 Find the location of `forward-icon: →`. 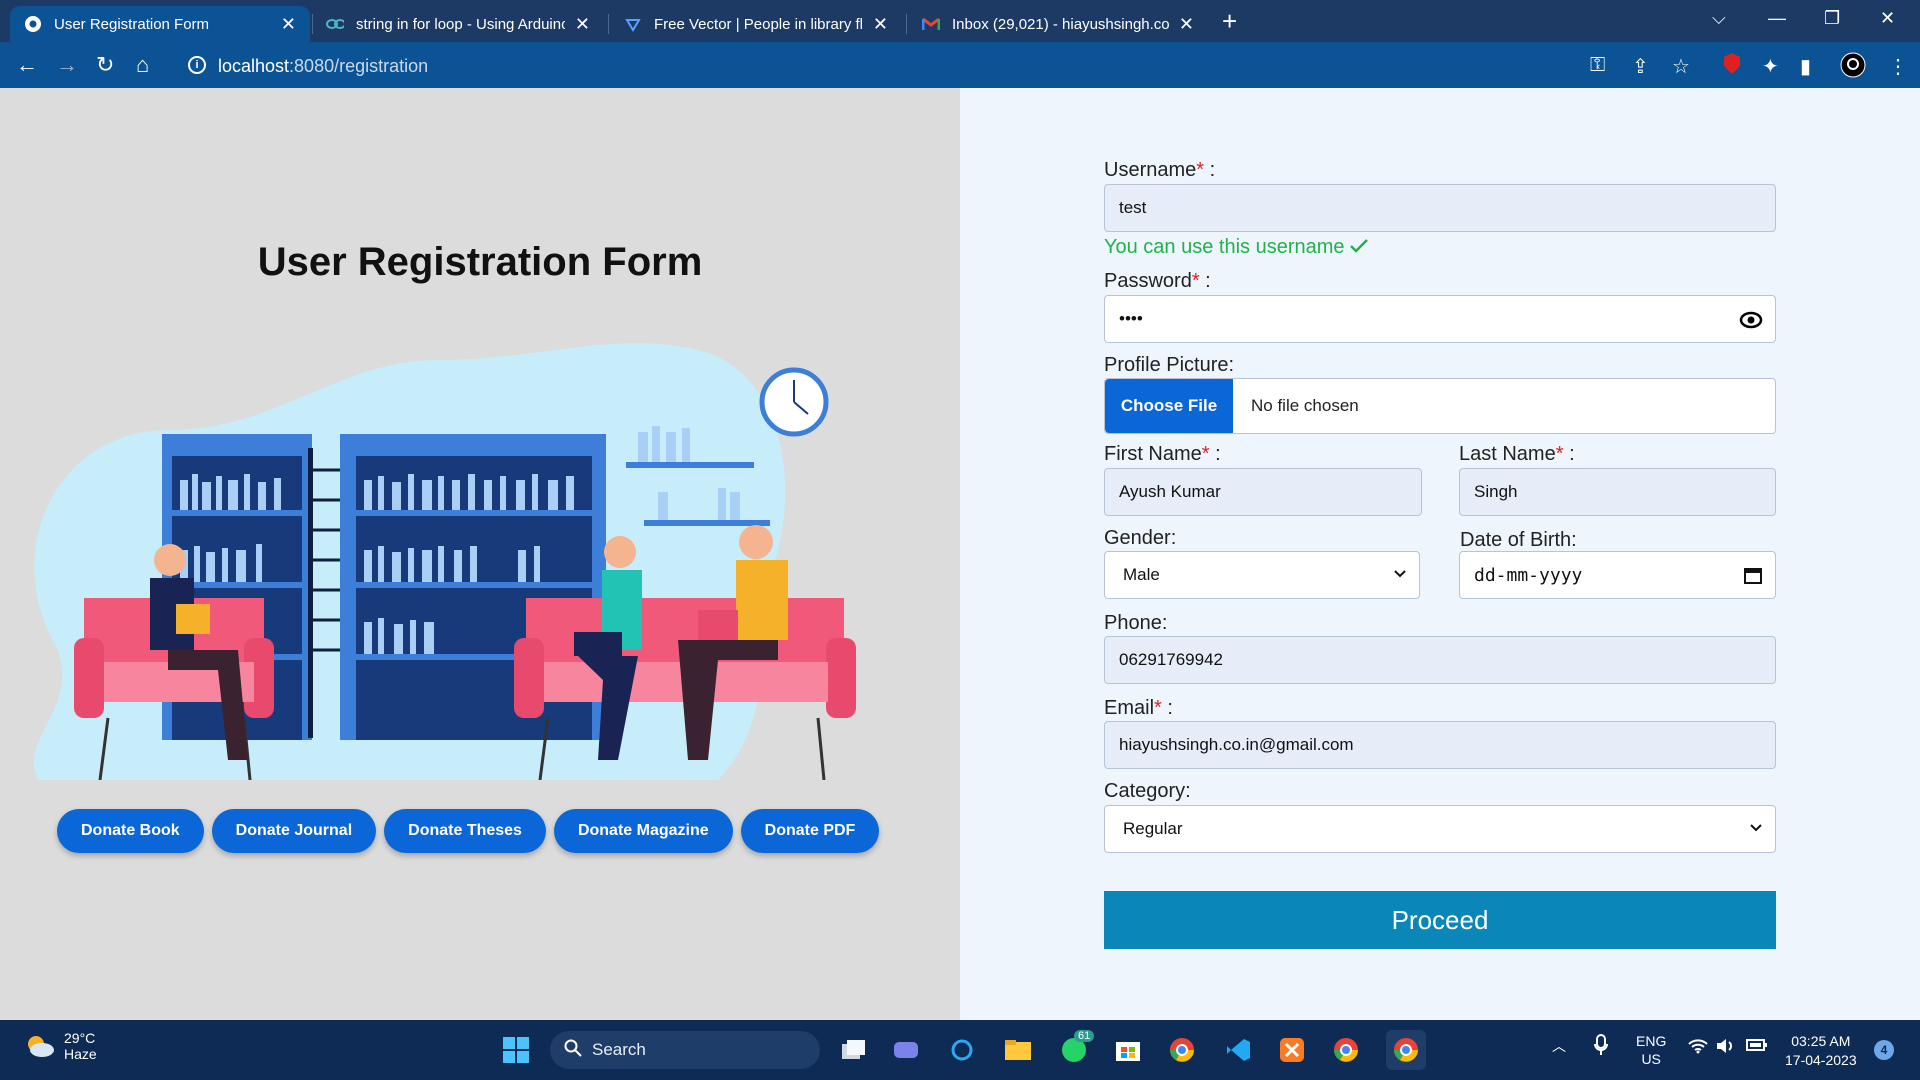

forward-icon: → is located at coordinates (67, 65).